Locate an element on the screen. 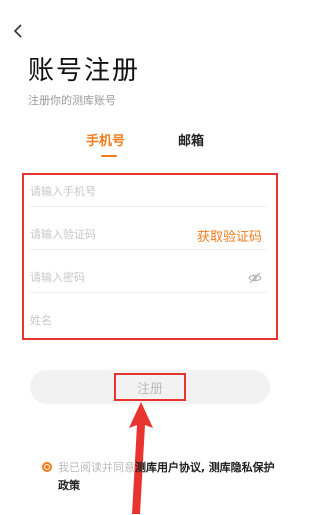 This screenshot has height=515, width=320. agreement-text: 我已阅读并同意测库用户协议, 测库隐私保护政策 is located at coordinates (169, 477).